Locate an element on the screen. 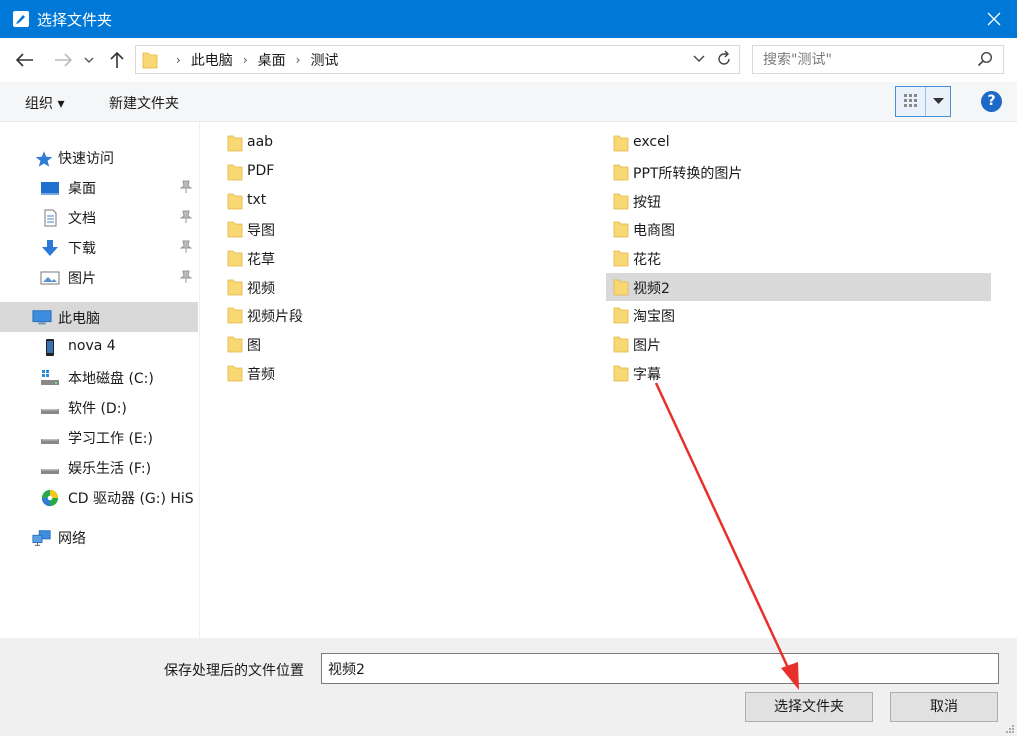 This screenshot has width=1017, height=736. organize-menu: 组织 ▾ is located at coordinates (44, 103).